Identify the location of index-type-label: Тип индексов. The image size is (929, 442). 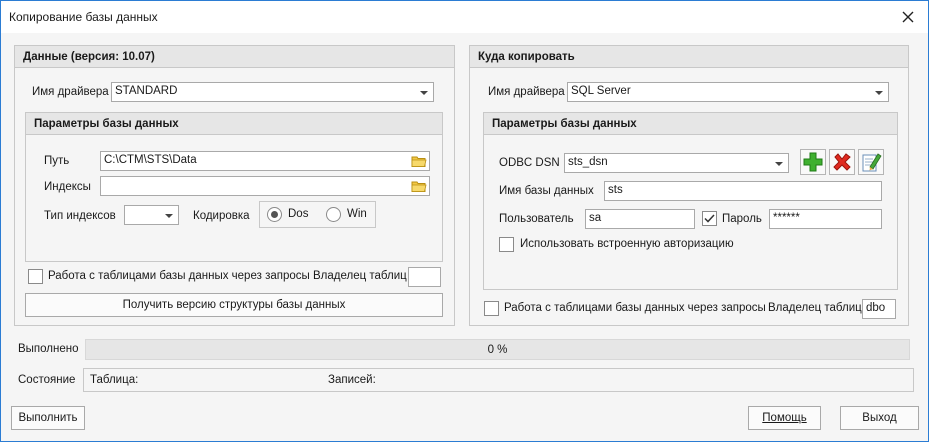
(80, 216).